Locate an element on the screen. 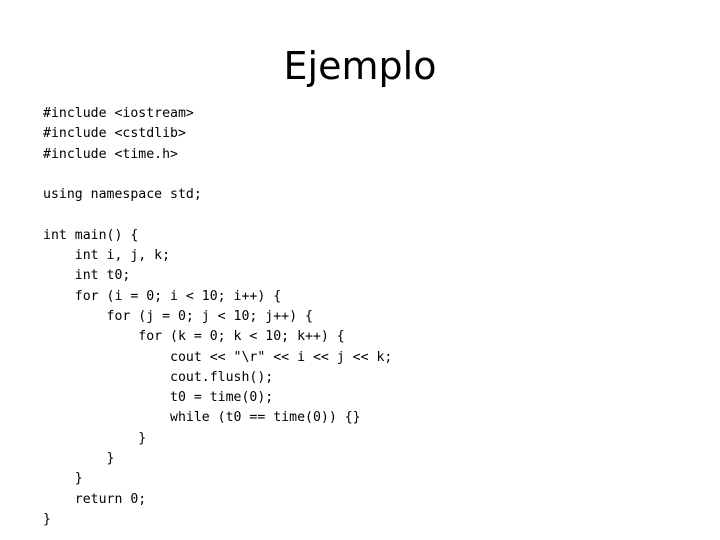 Image resolution: width=720 pixels, height=540 pixels. code-line: cout << "\r" << i << j << k; is located at coordinates (218, 357).